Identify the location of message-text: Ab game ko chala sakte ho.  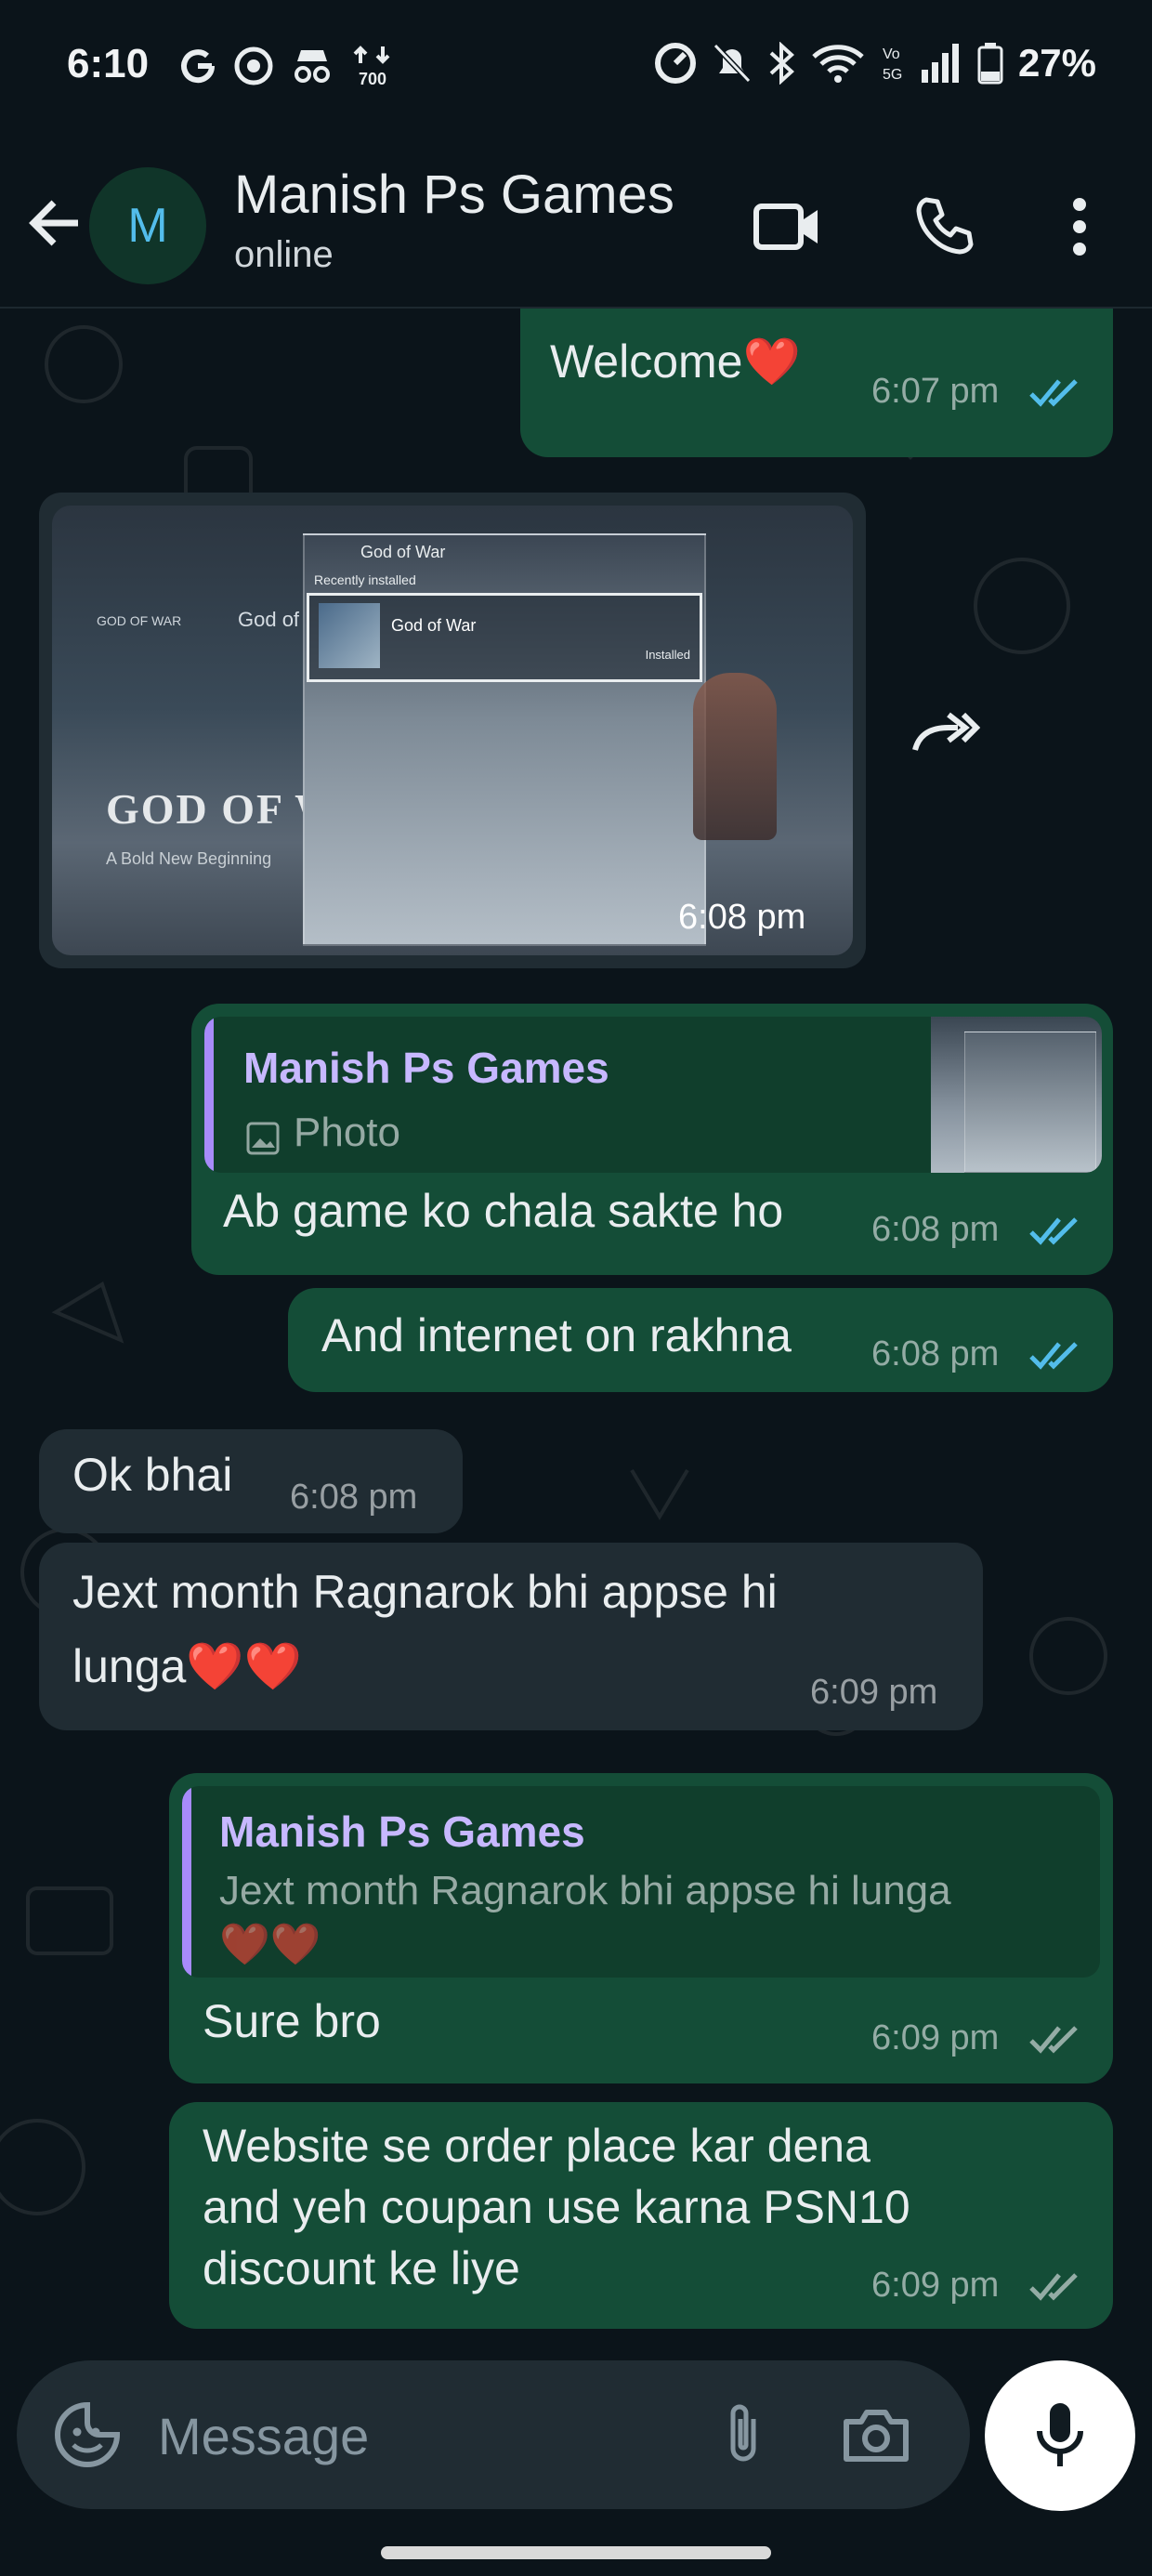
(503, 1211).